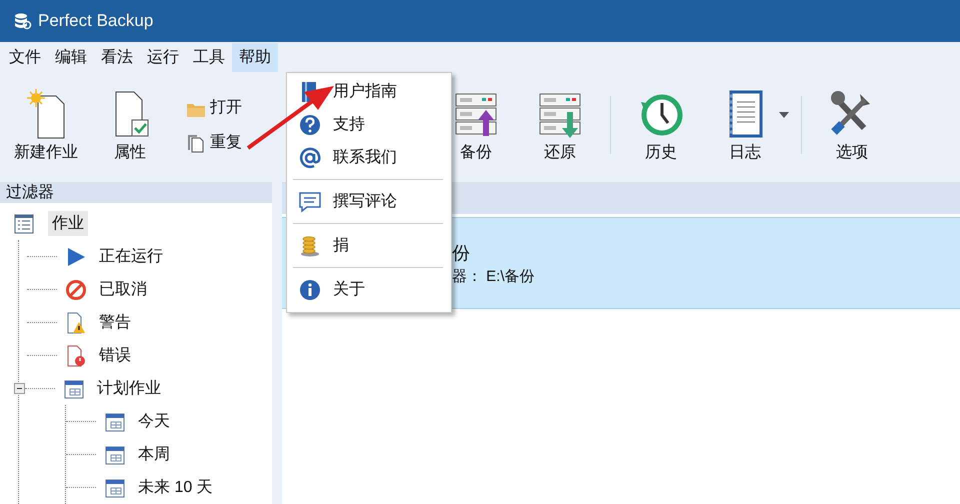 The width and height of the screenshot is (960, 504). I want to click on tree-item: 正在运行, so click(131, 256).